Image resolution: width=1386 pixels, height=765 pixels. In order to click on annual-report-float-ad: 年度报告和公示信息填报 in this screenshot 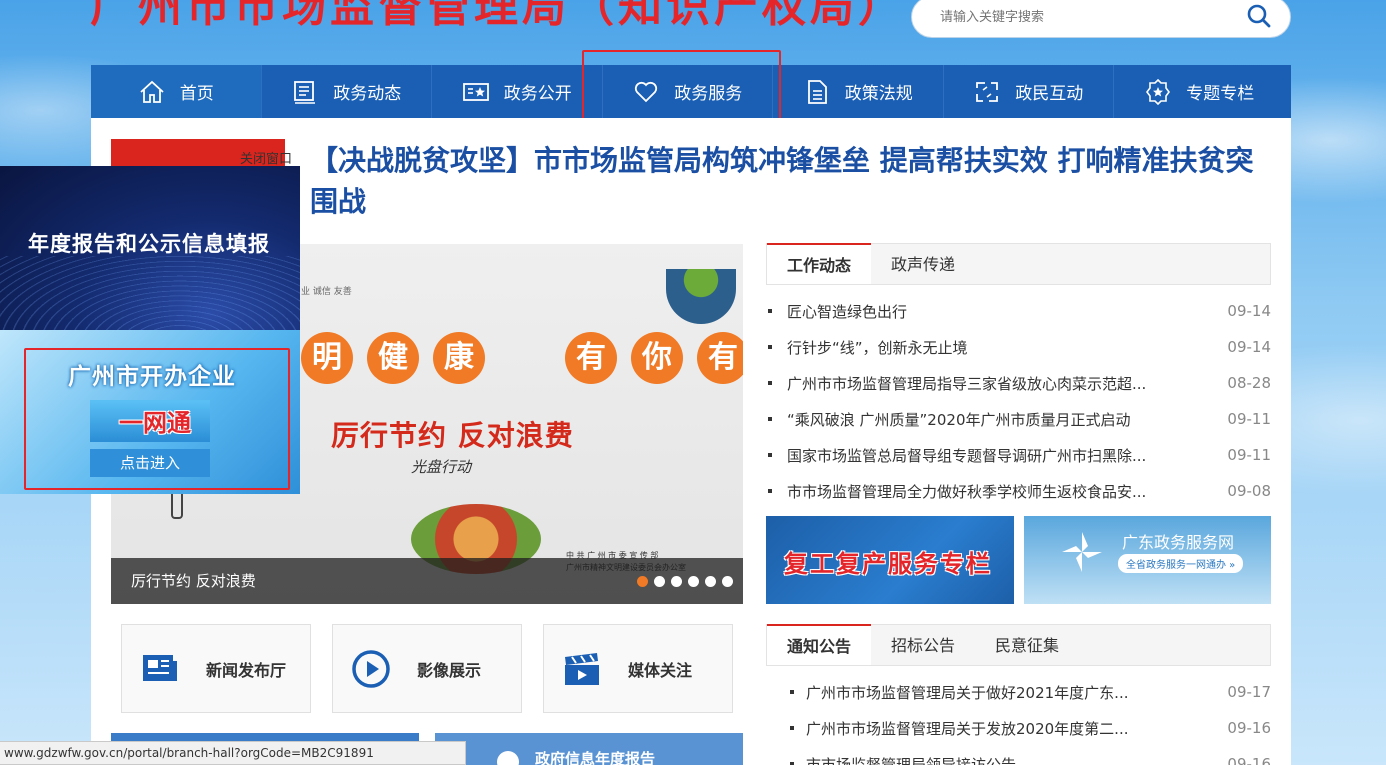, I will do `click(150, 248)`.